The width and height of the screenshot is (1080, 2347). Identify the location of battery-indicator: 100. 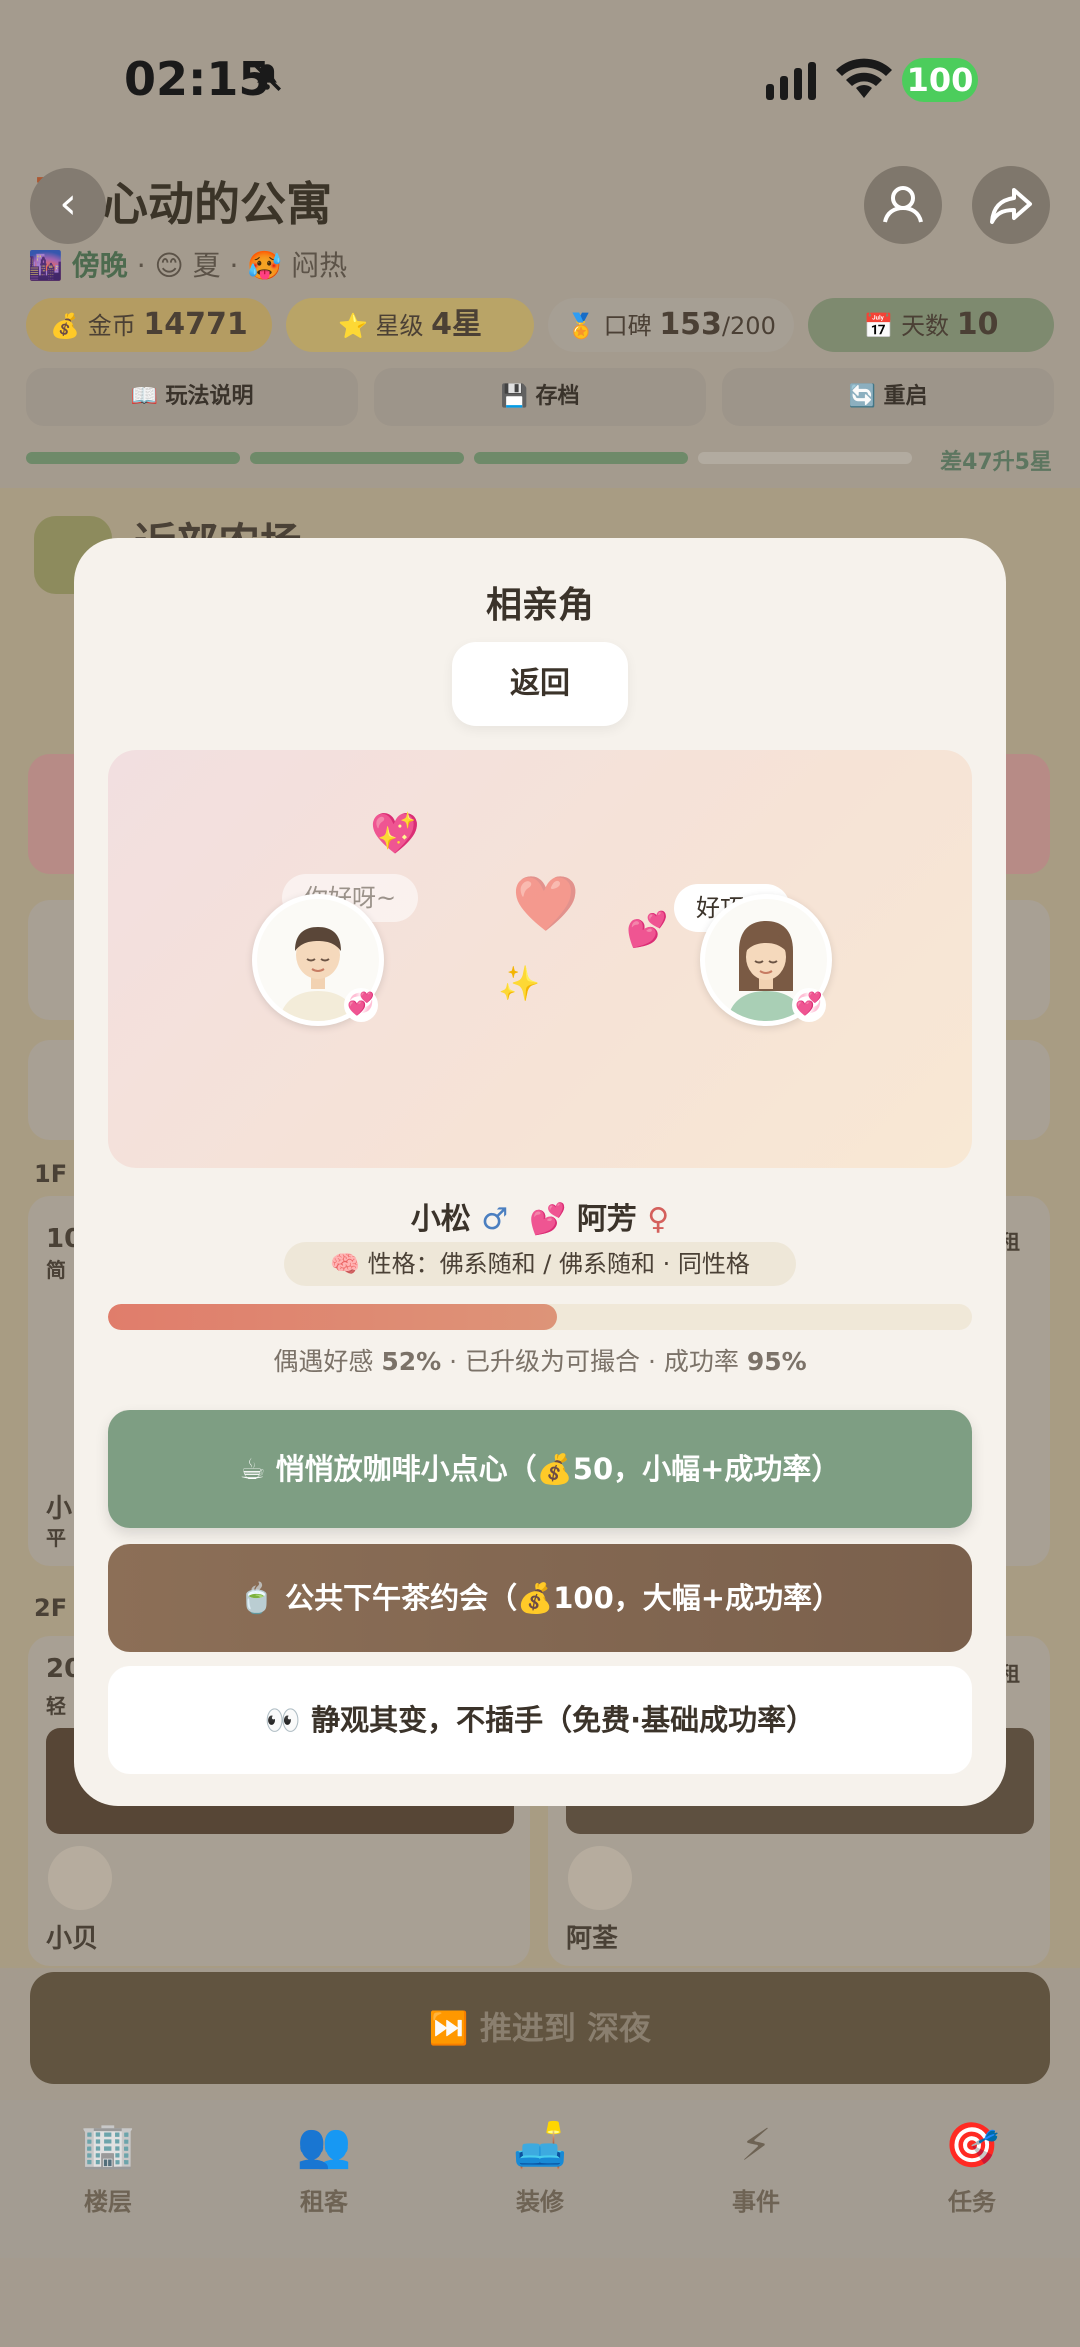
(940, 80).